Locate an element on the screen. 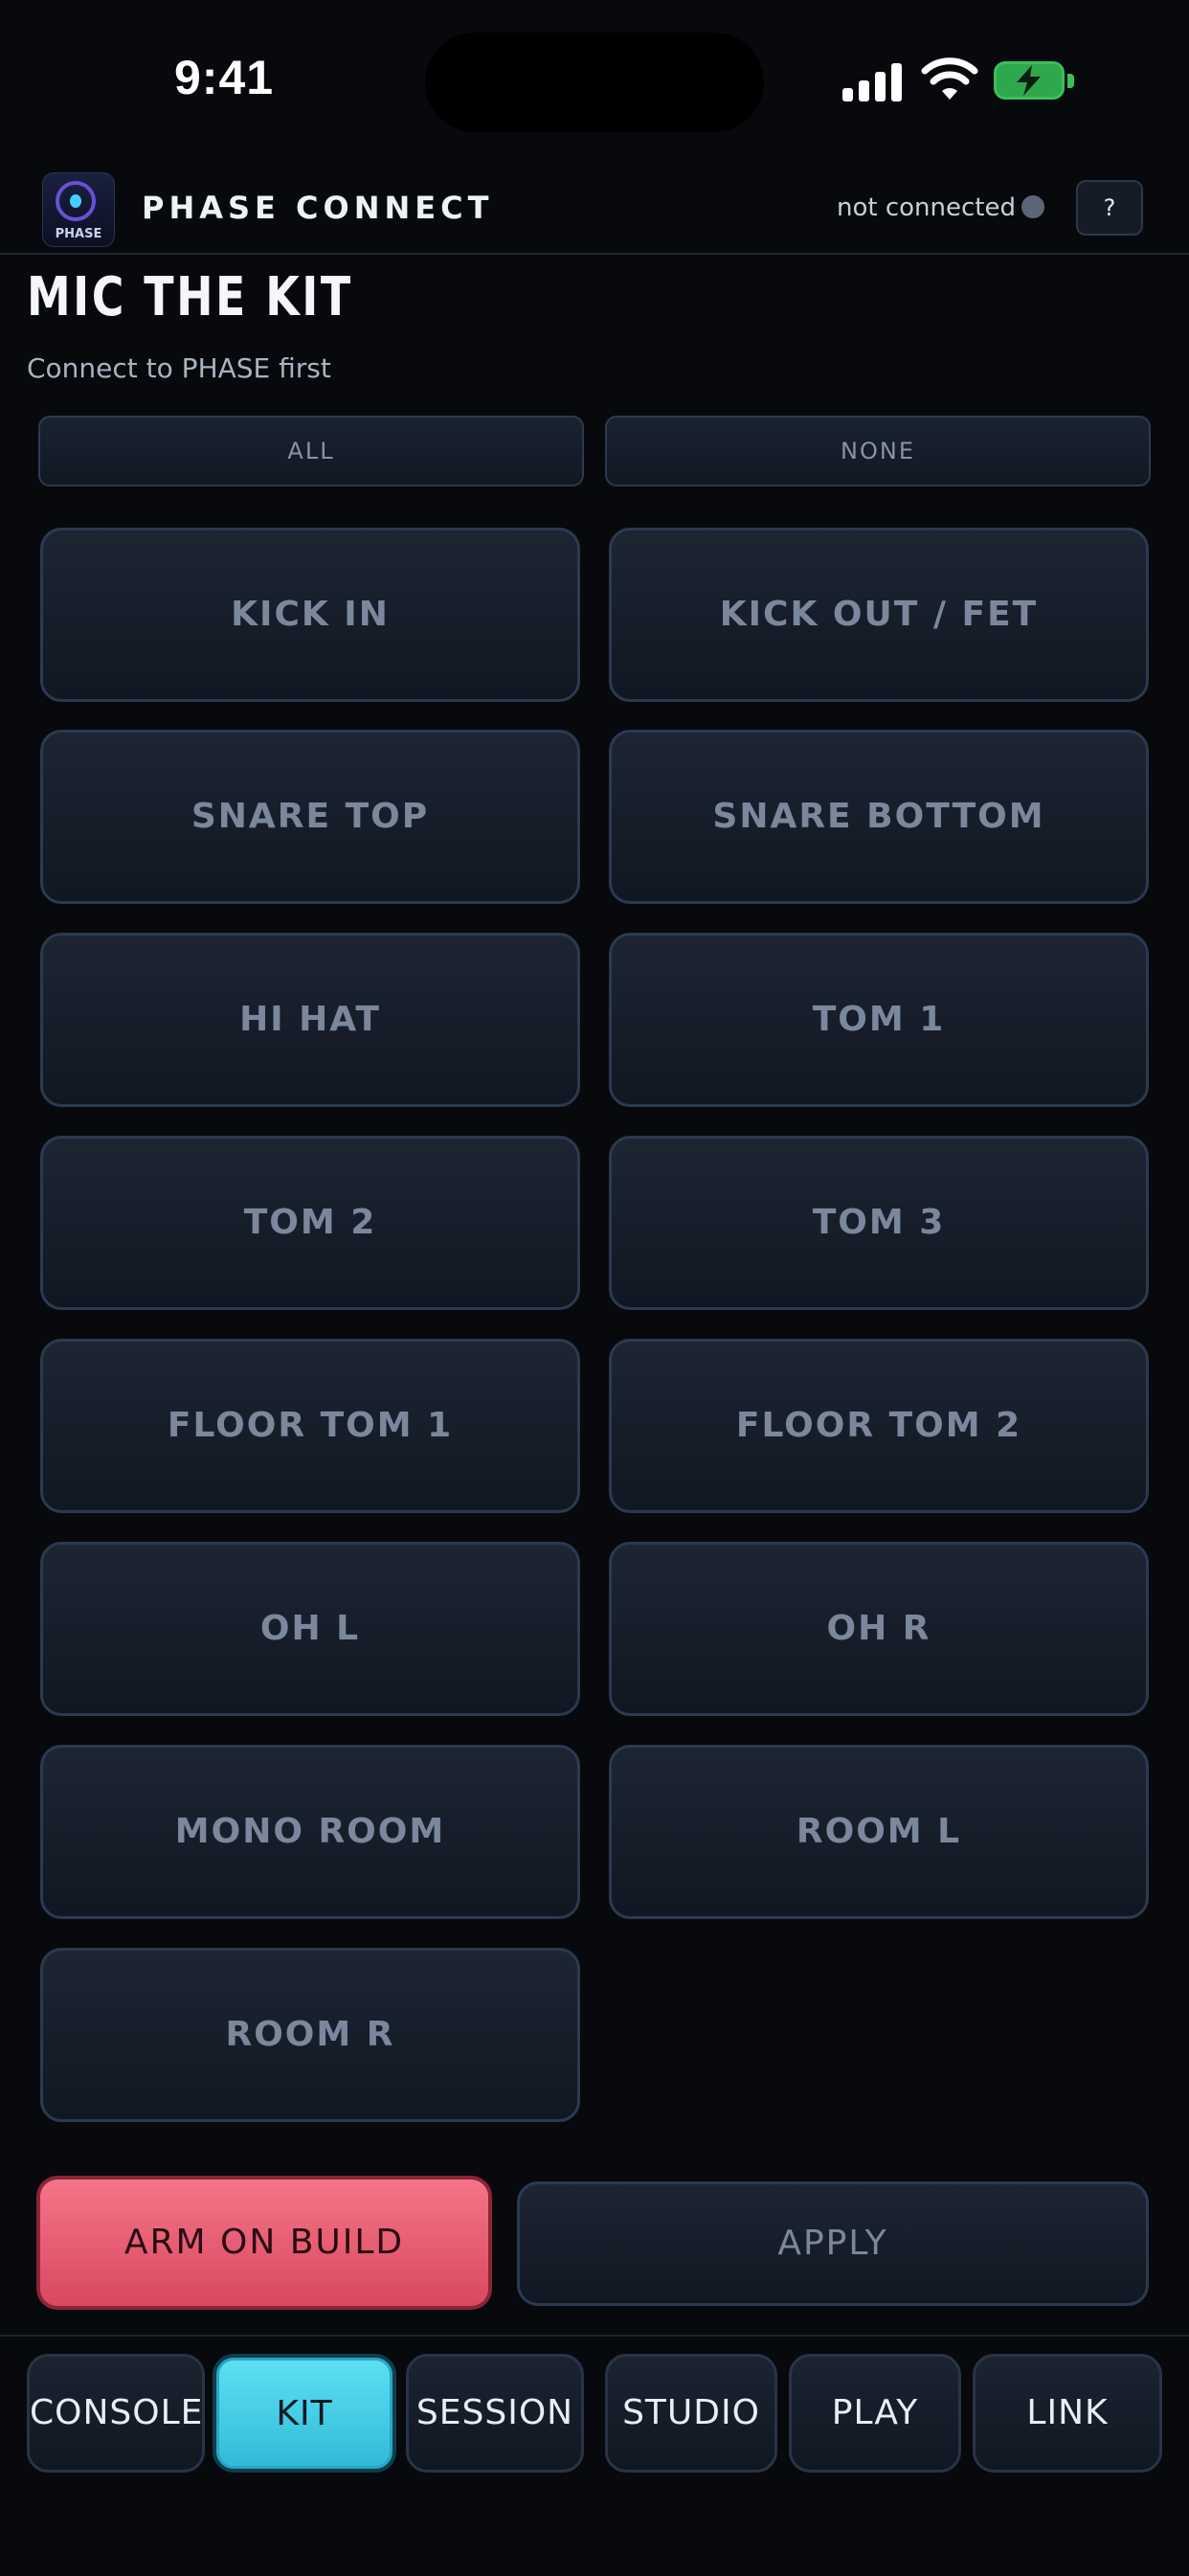  tab-console: CONSOLE is located at coordinates (116, 2413).